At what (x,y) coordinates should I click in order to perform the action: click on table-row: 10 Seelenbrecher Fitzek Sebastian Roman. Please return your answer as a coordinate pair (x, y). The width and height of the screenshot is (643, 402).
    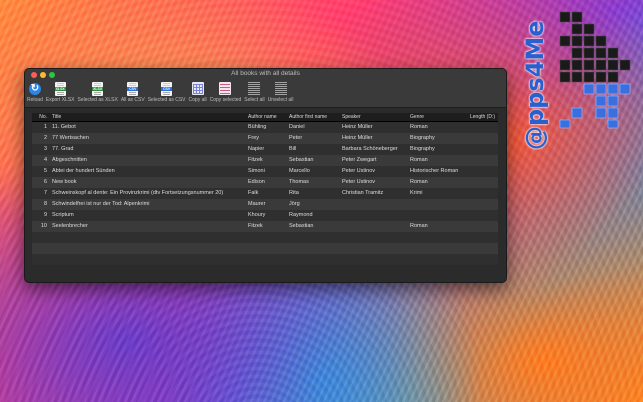
    Looking at the image, I should click on (265, 226).